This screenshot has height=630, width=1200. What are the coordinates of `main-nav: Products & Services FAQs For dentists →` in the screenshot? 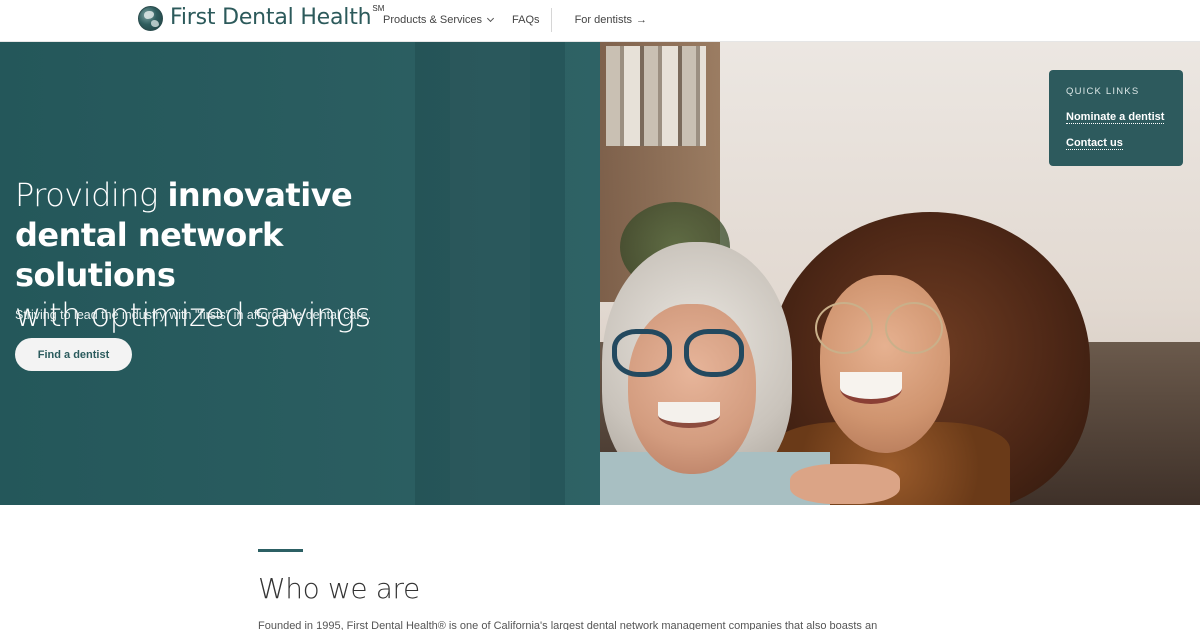 It's located at (515, 20).